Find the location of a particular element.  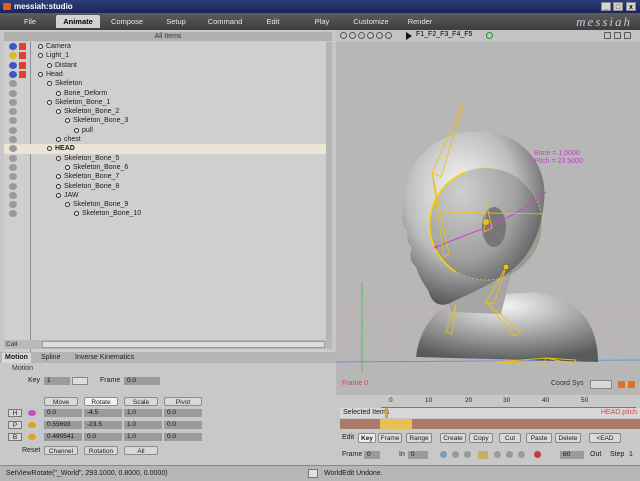

coord-sys-label: Coord Sys is located at coordinates (567, 383).